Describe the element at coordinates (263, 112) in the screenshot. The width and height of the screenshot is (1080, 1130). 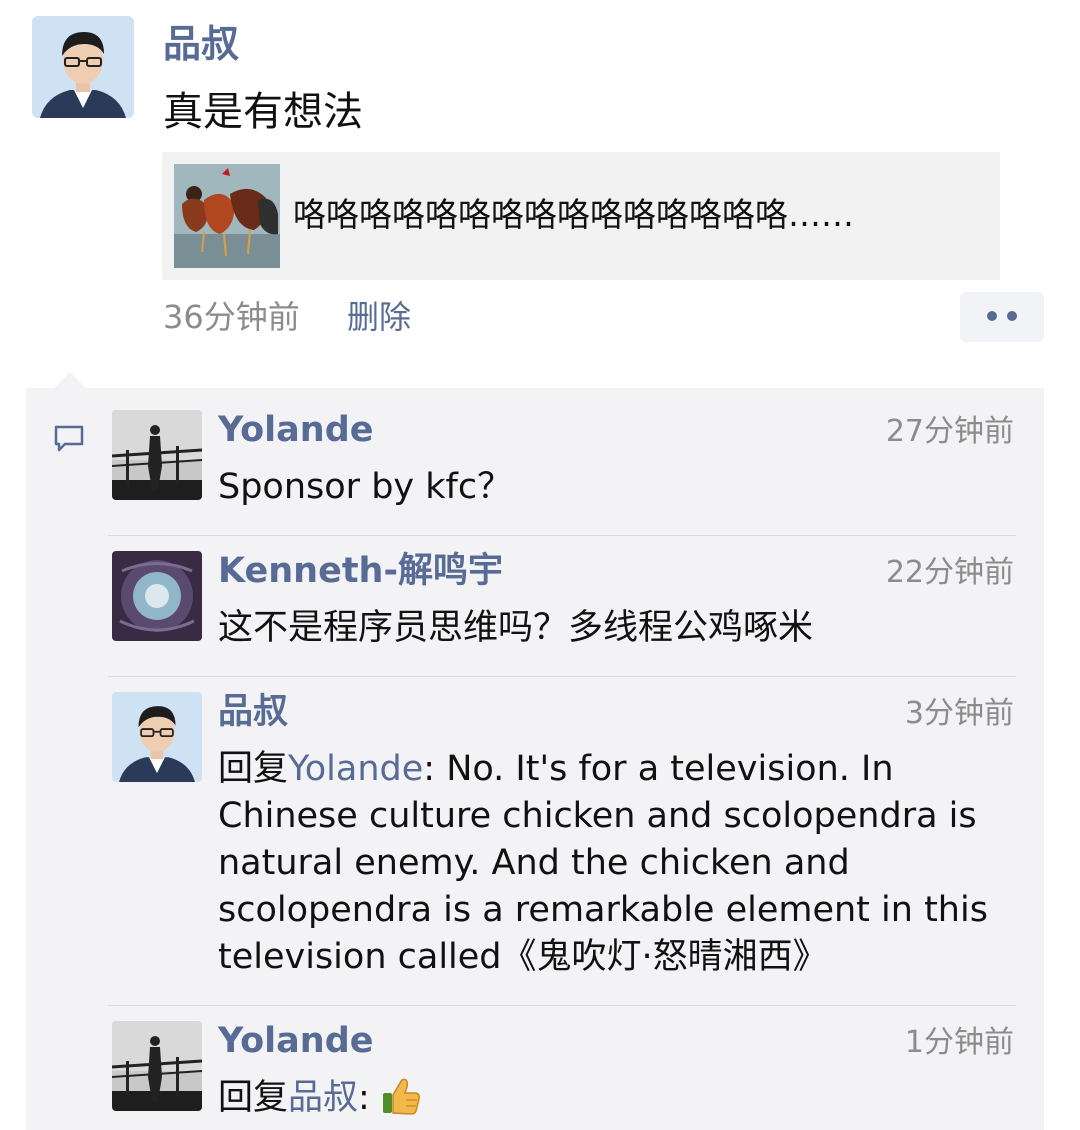
I see `post-text: 真是有想法` at that location.